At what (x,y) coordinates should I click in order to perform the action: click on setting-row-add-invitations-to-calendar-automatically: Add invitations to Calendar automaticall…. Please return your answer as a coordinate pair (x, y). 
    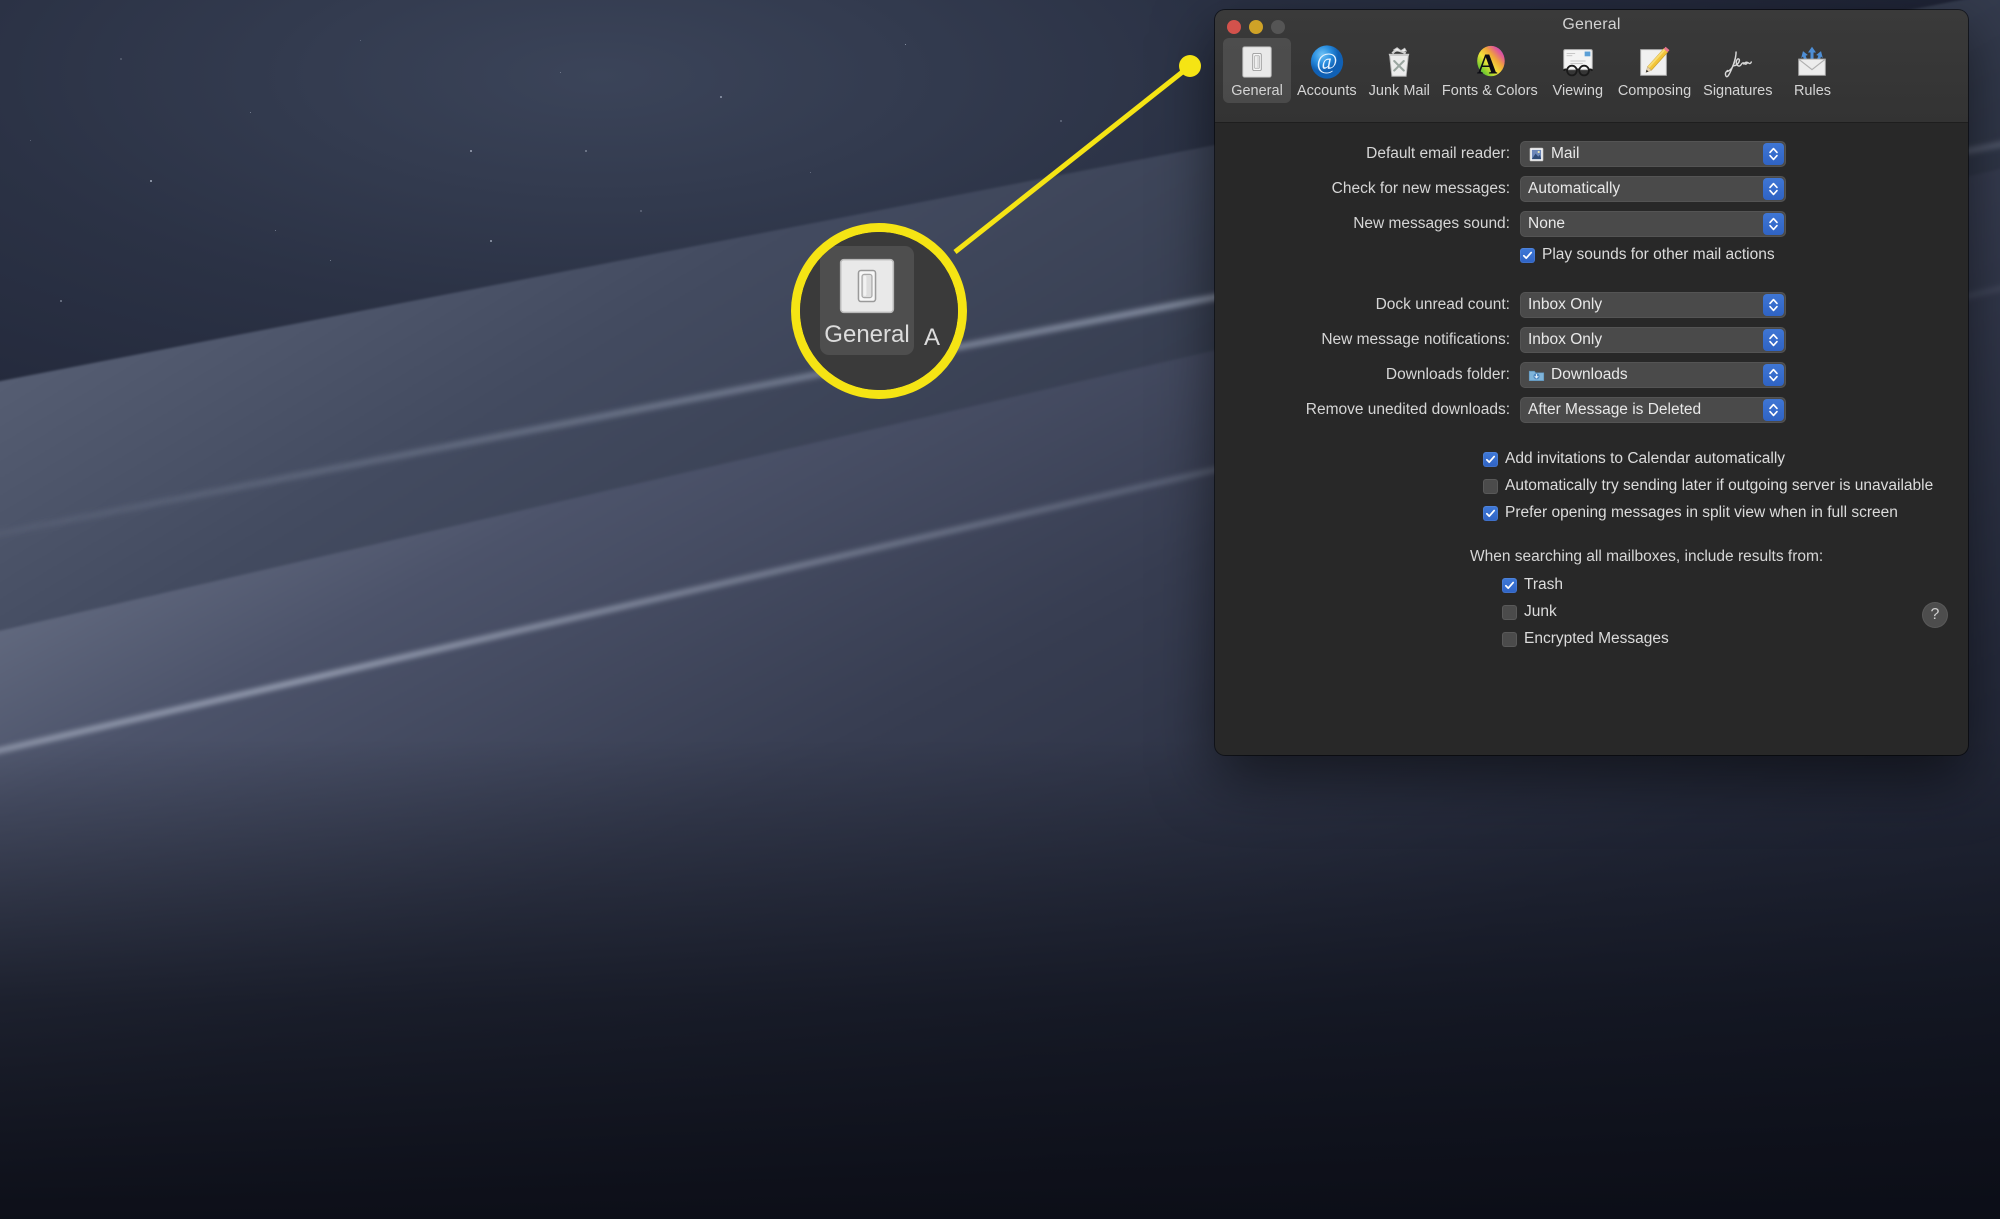
    Looking at the image, I should click on (1725, 459).